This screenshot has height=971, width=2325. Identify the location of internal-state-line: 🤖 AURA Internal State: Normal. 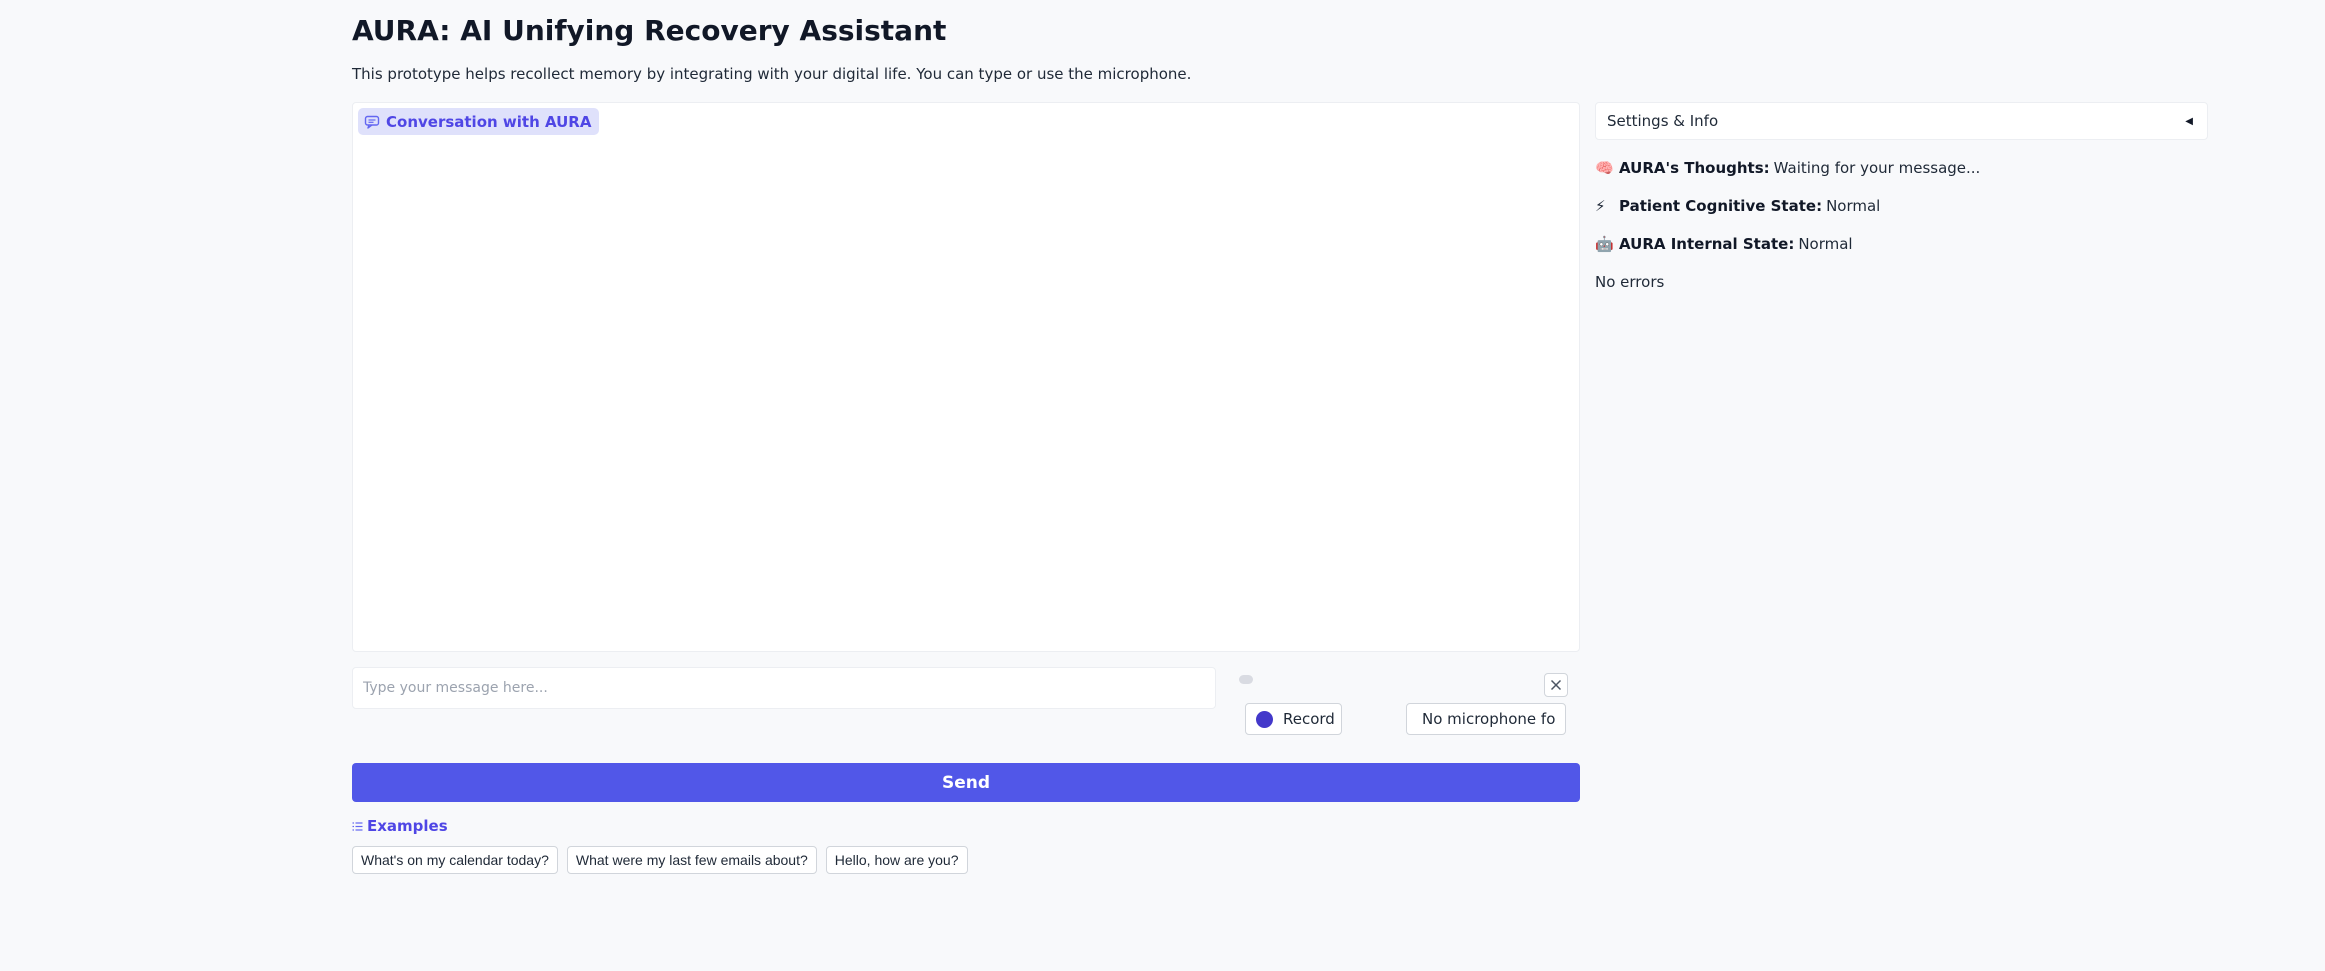
(1724, 244).